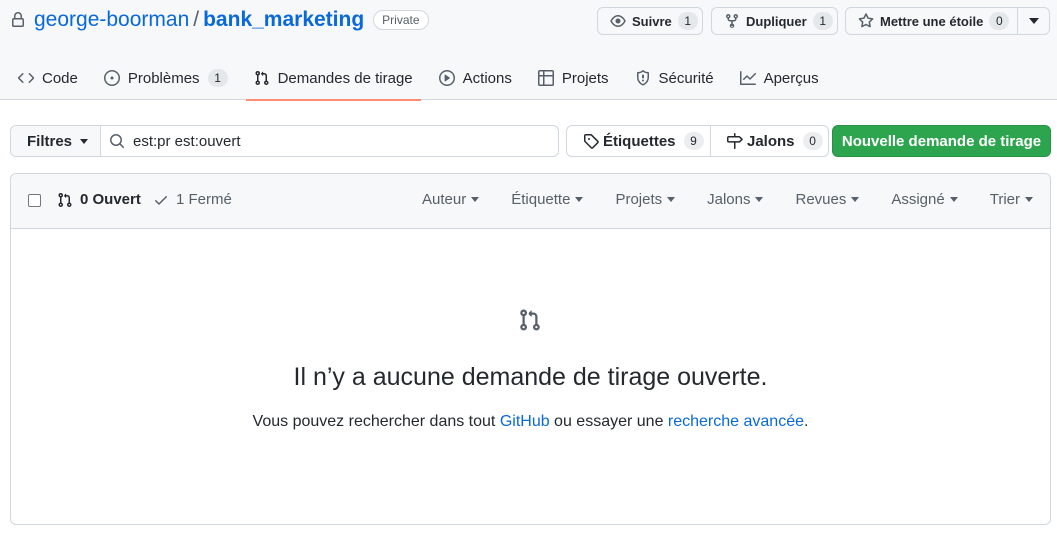  I want to click on blankslate-text-before: Vous pouvez rechercher dans tout, so click(376, 421).